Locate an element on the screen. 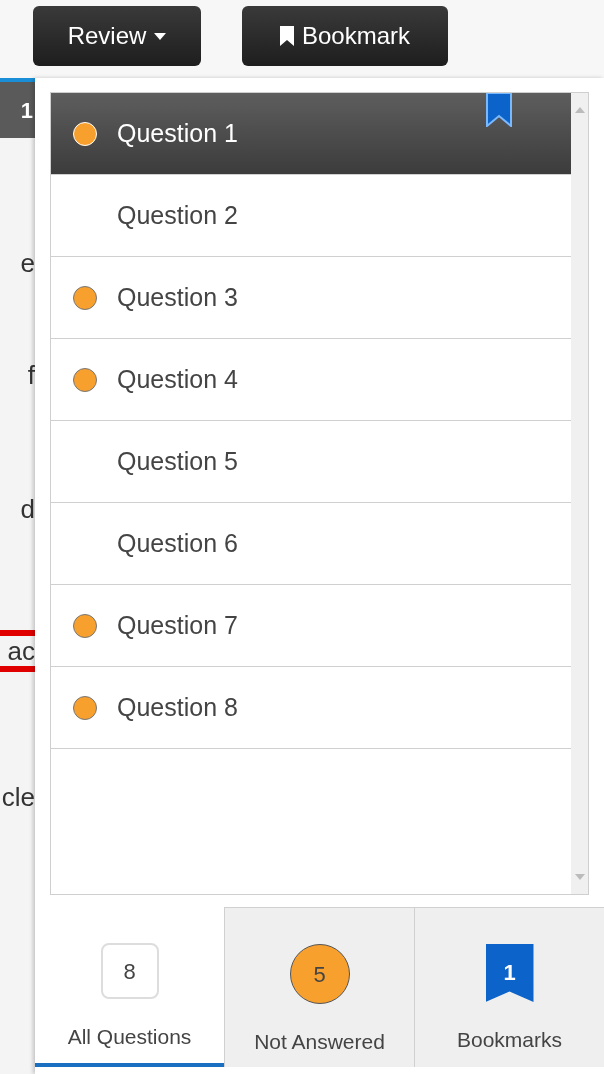 The height and width of the screenshot is (1074, 604). bookmark-badge: 1 is located at coordinates (509, 973).